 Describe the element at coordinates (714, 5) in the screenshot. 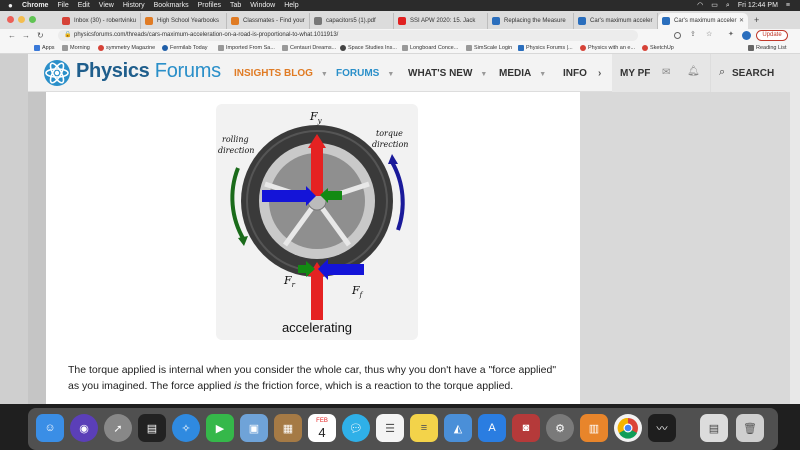

I see `battery-icon: ▭` at that location.